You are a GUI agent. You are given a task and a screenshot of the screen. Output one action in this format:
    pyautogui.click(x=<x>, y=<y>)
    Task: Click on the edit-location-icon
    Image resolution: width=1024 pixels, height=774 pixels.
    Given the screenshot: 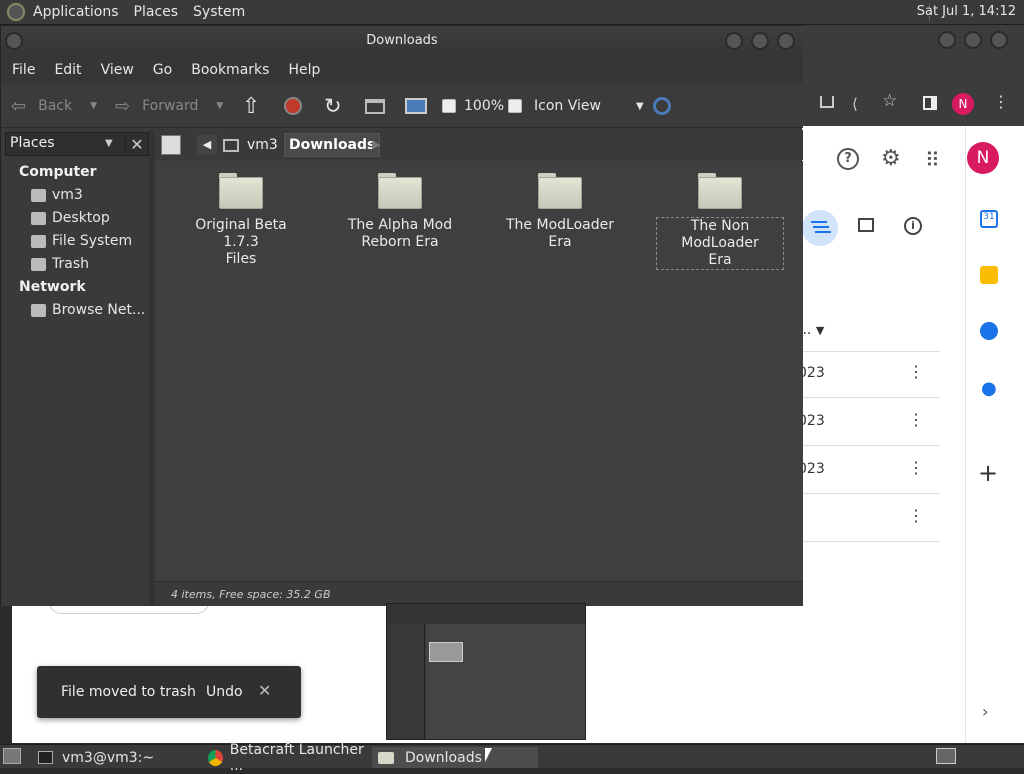 What is the action you would take?
    pyautogui.click(x=171, y=145)
    